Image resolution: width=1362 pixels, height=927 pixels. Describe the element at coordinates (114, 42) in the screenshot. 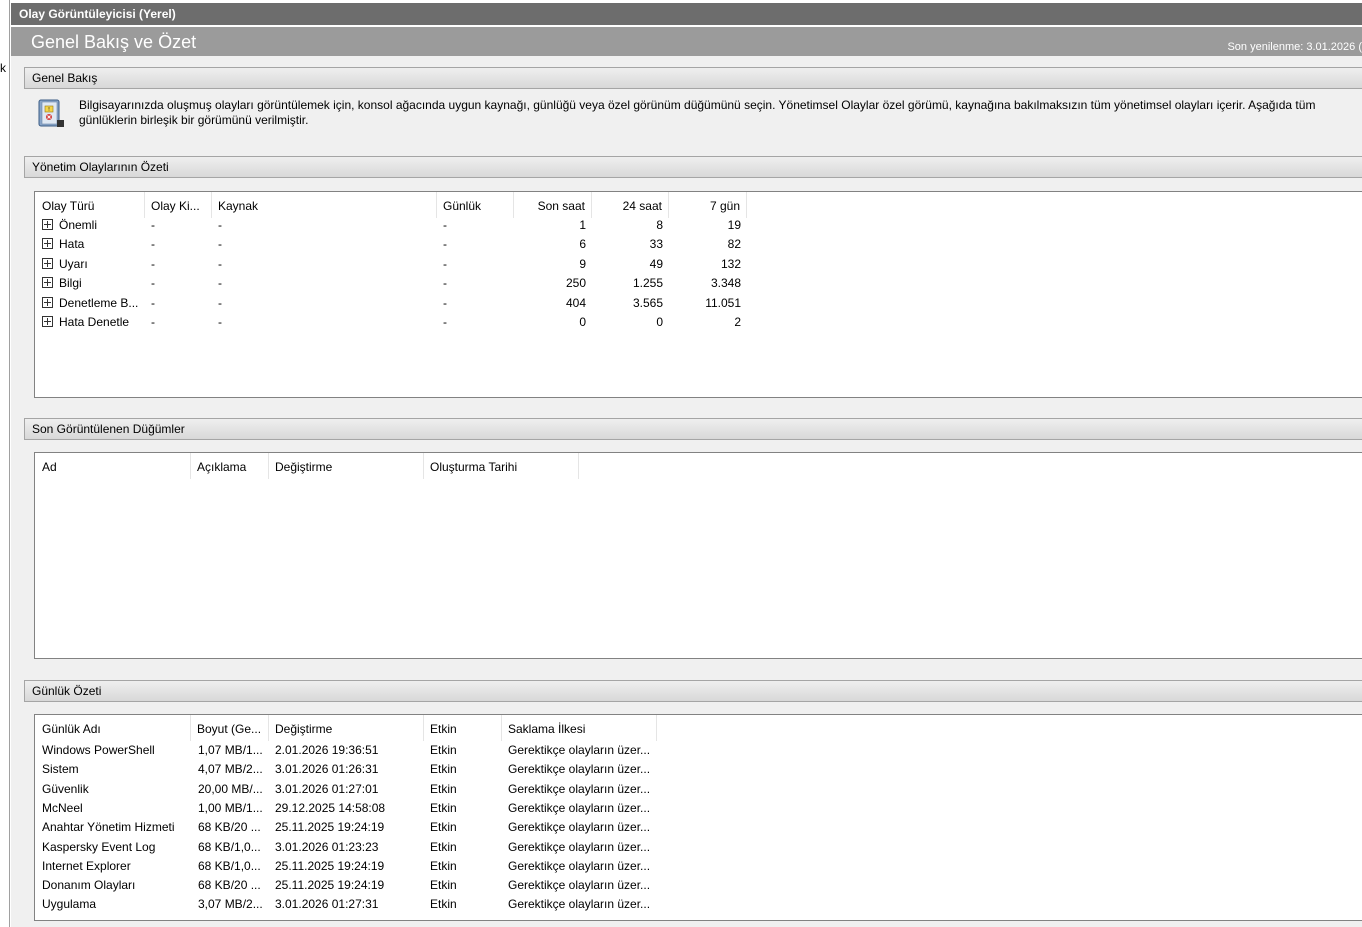

I see `page-title: Genel Bakış ve Özet` at that location.